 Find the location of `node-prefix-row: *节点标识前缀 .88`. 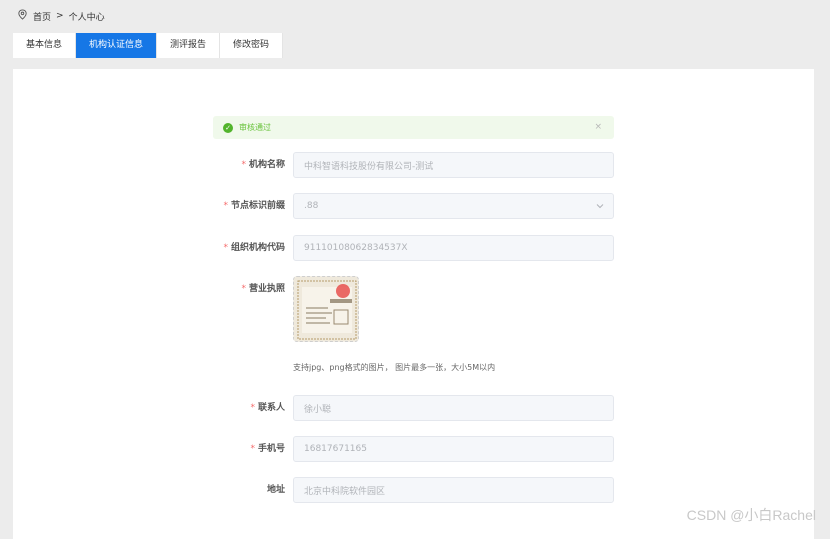

node-prefix-row: *节点标识前缀 .88 is located at coordinates (413, 206).